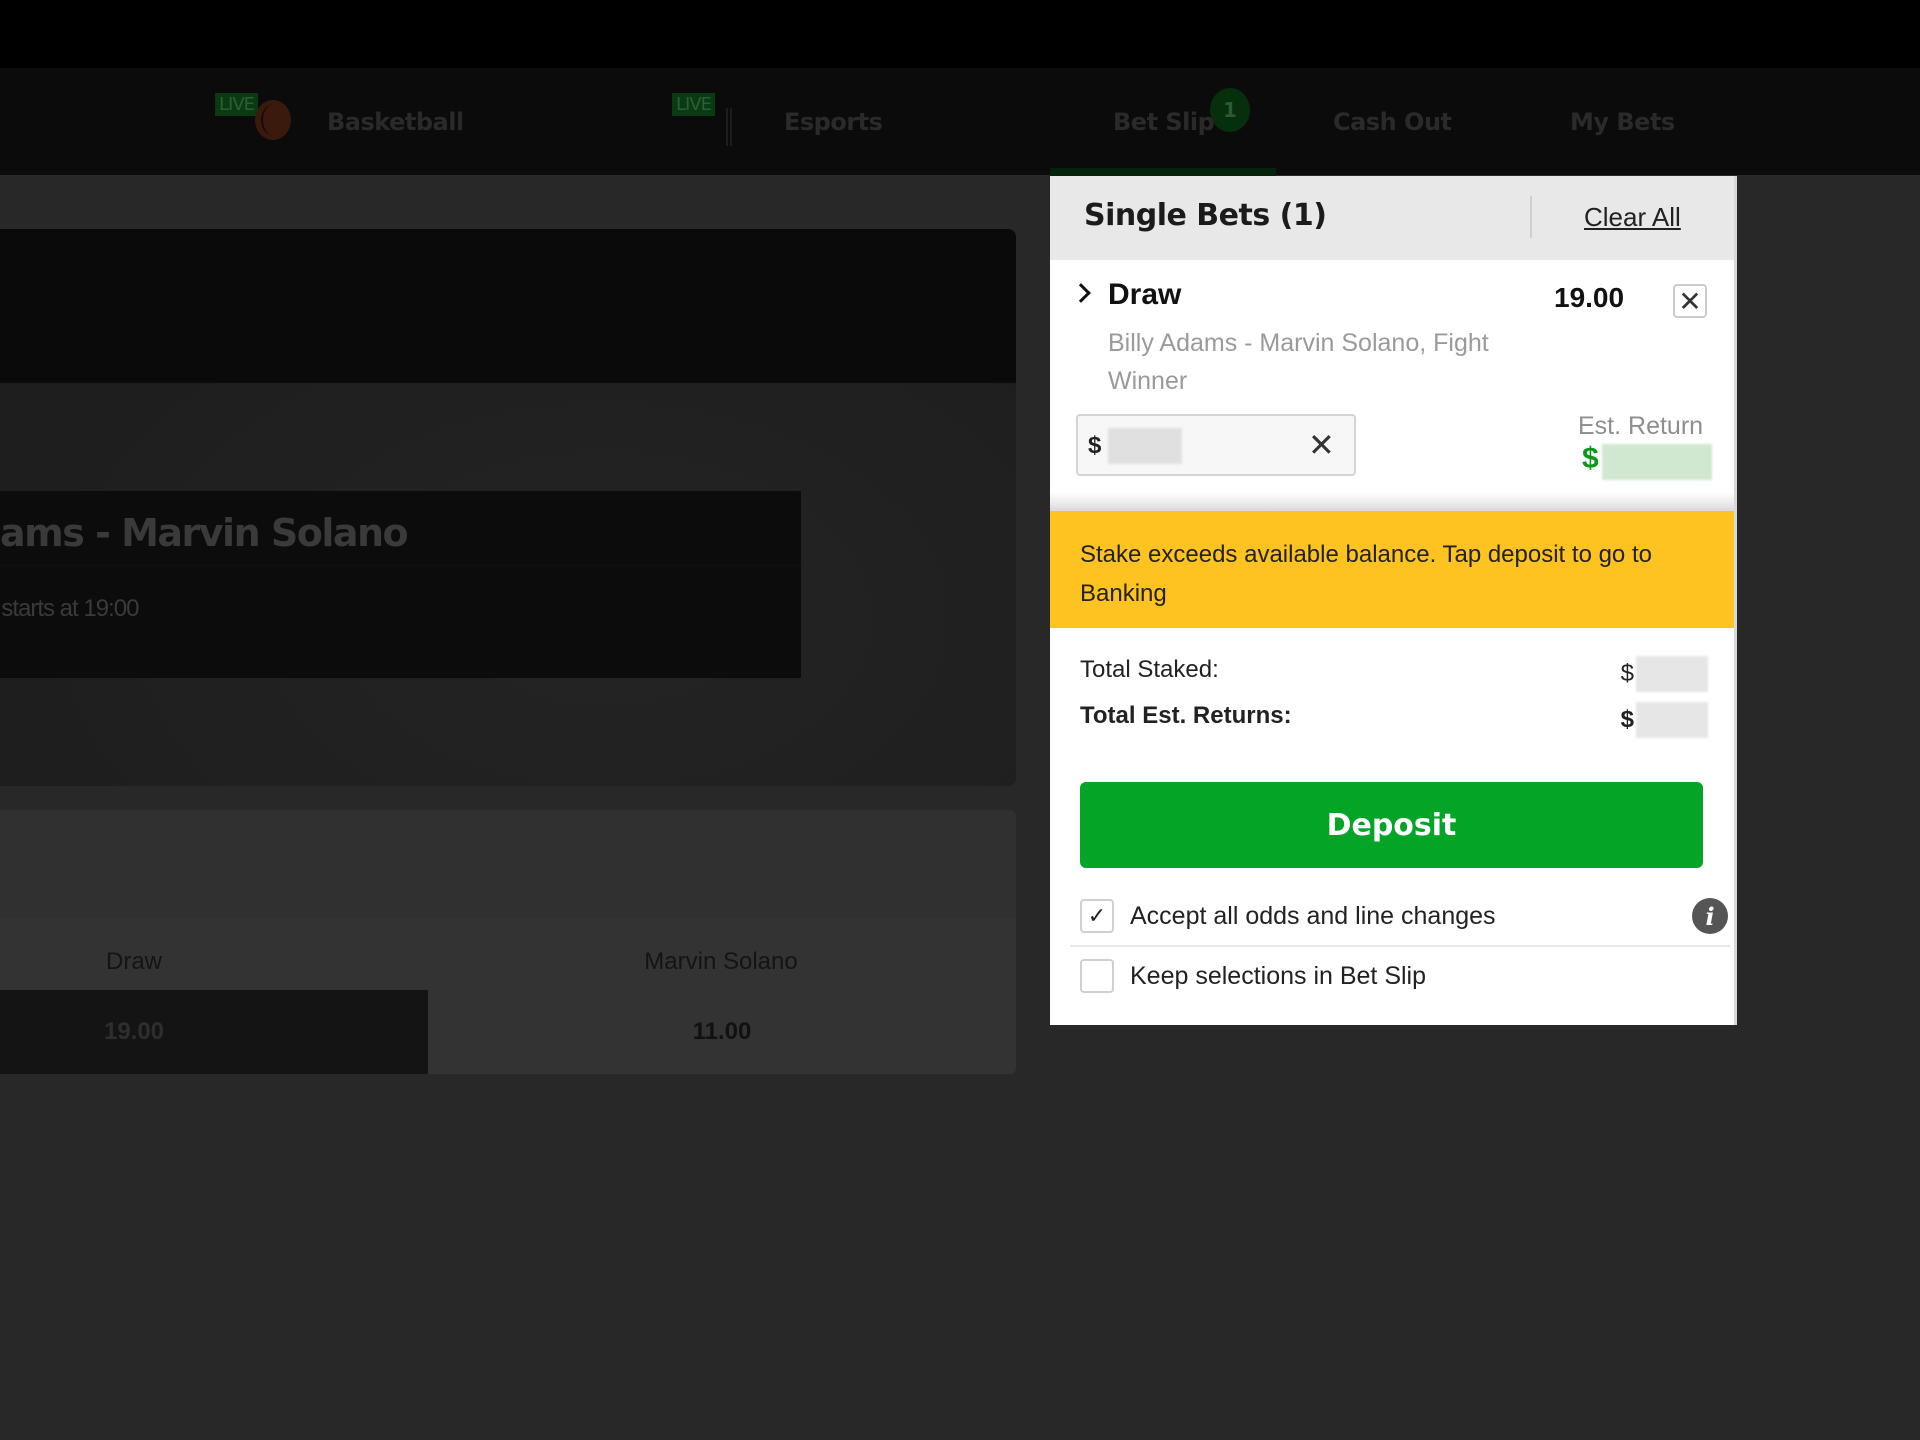 The height and width of the screenshot is (1440, 1920). I want to click on nav-item-label: Cash Out, so click(1392, 121).